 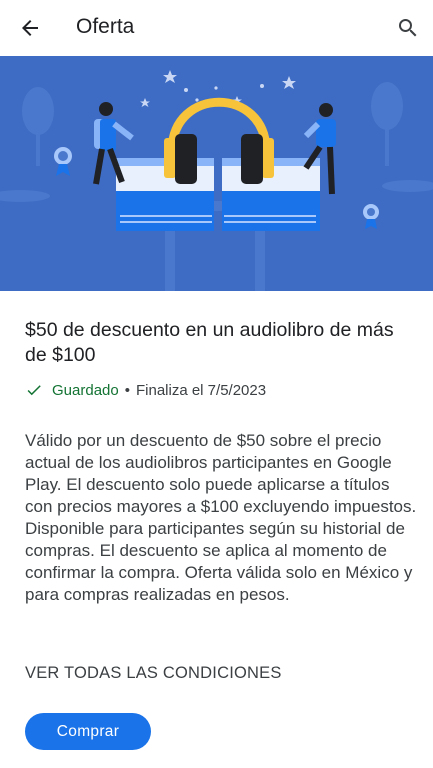 What do you see at coordinates (85, 390) in the screenshot?
I see `saved-label: Guardado` at bounding box center [85, 390].